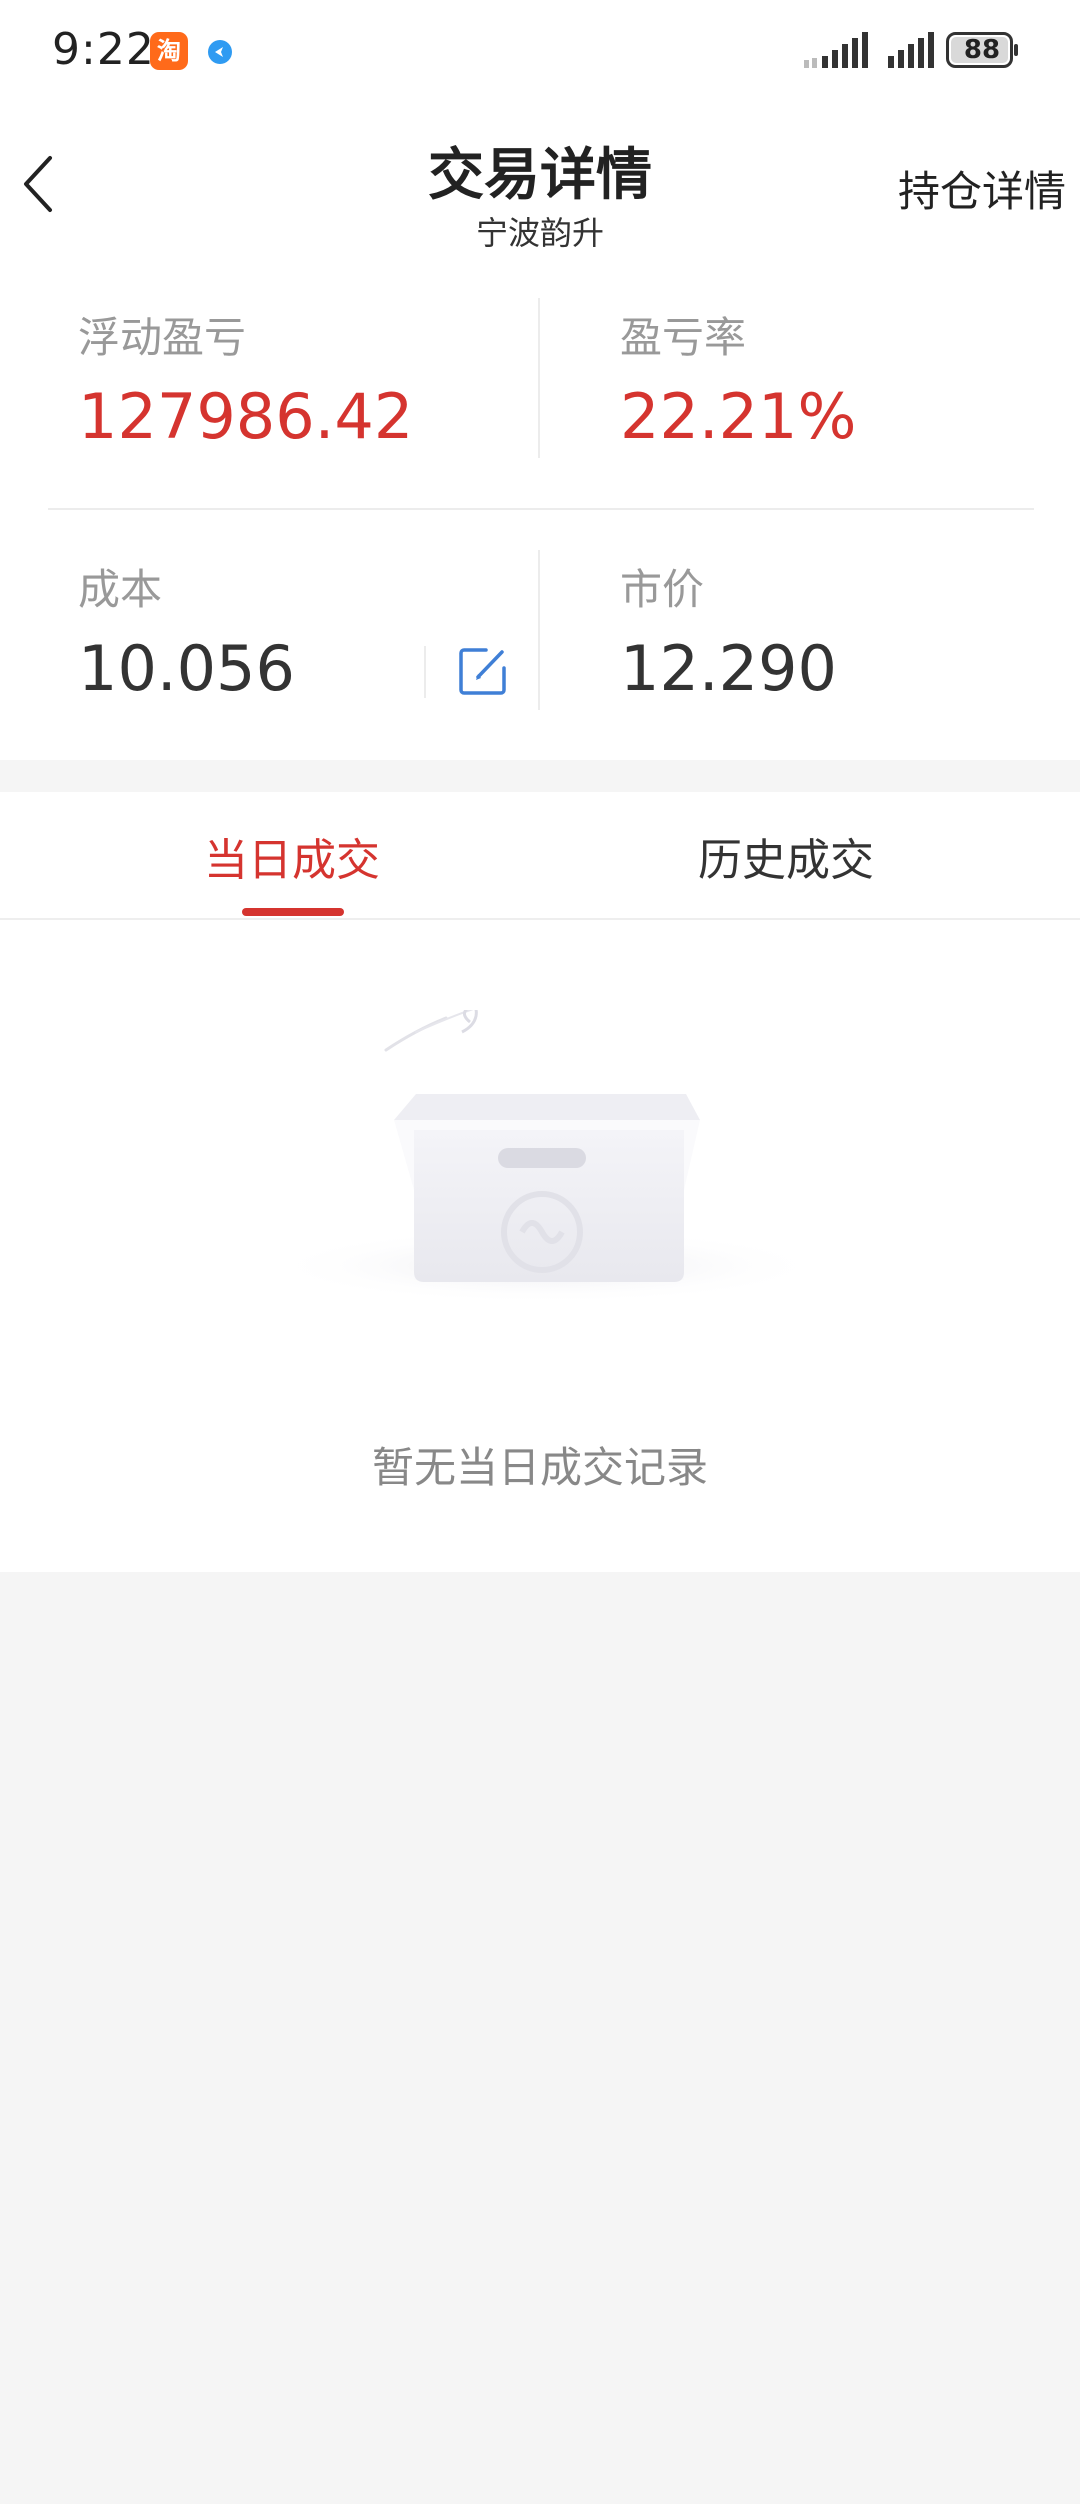 The width and height of the screenshot is (1080, 2504). I want to click on trade-tabs: 当日成交 历史成交, so click(540, 856).